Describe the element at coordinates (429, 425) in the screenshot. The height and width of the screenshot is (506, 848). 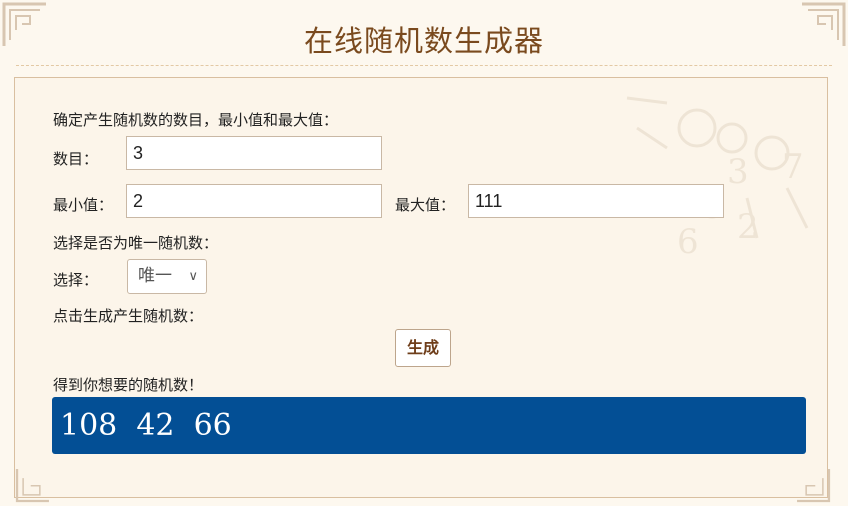
I see `result-display: 108 42 66` at that location.